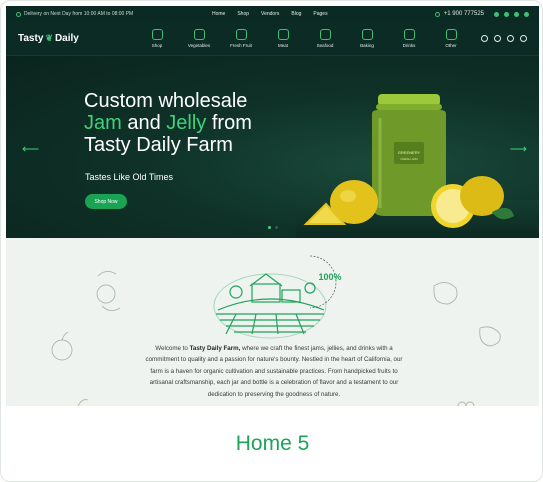 The width and height of the screenshot is (543, 482). What do you see at coordinates (218, 14) in the screenshot?
I see `nav-home: Home` at bounding box center [218, 14].